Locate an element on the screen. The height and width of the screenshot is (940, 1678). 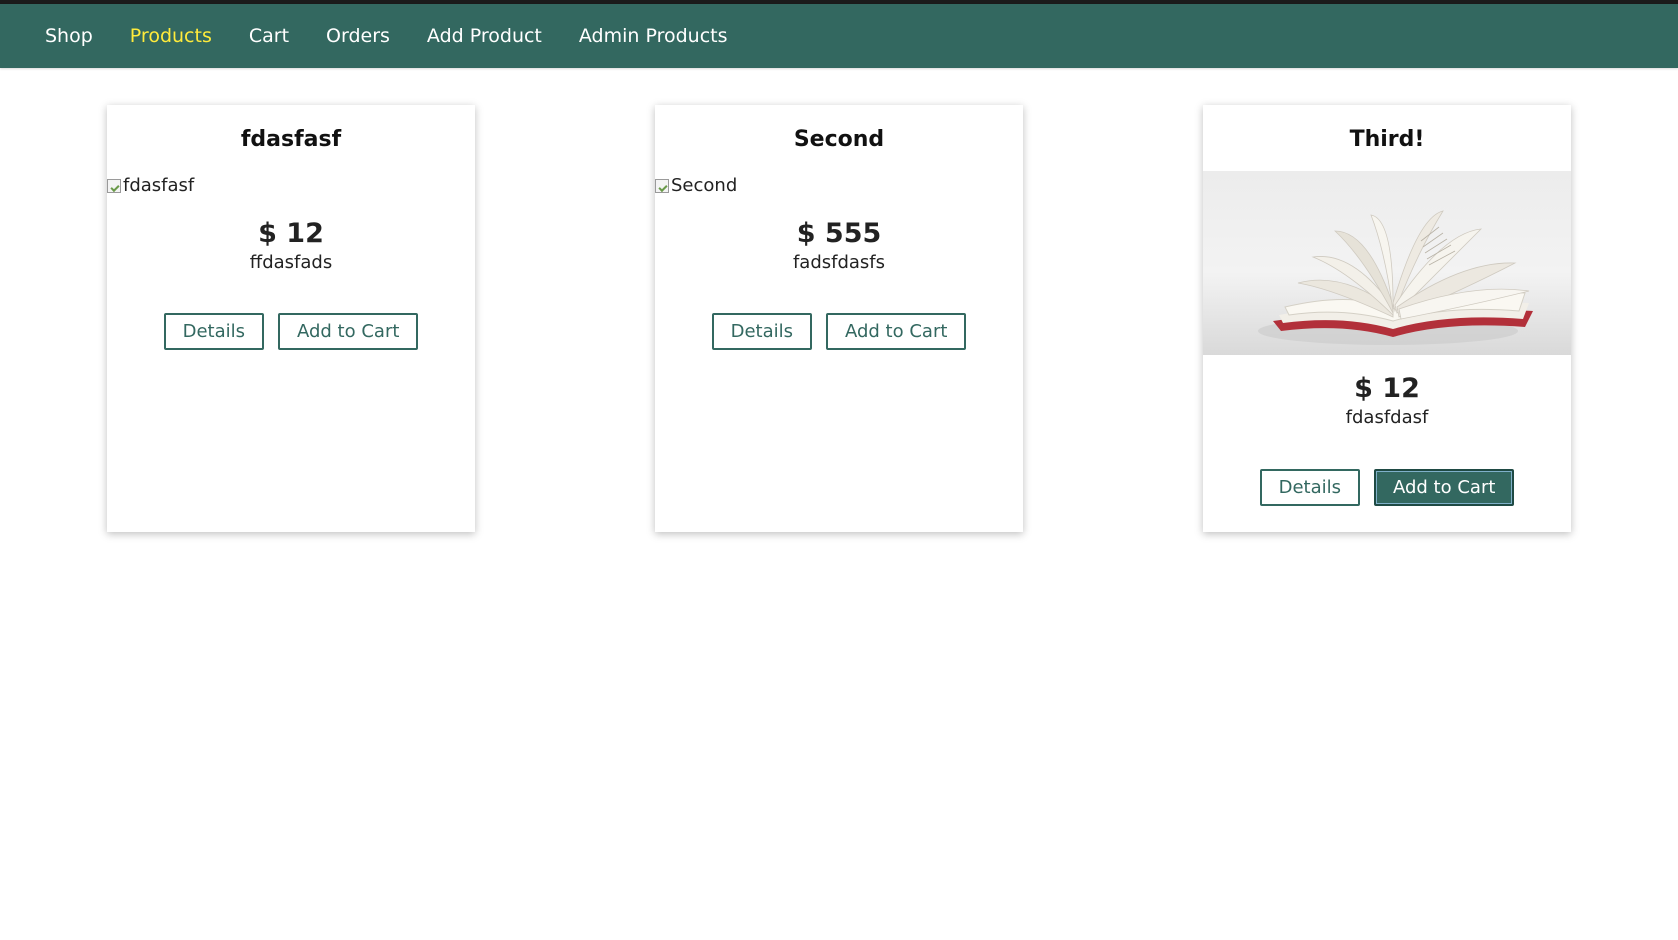
nav-link-products: Products is located at coordinates (171, 36).